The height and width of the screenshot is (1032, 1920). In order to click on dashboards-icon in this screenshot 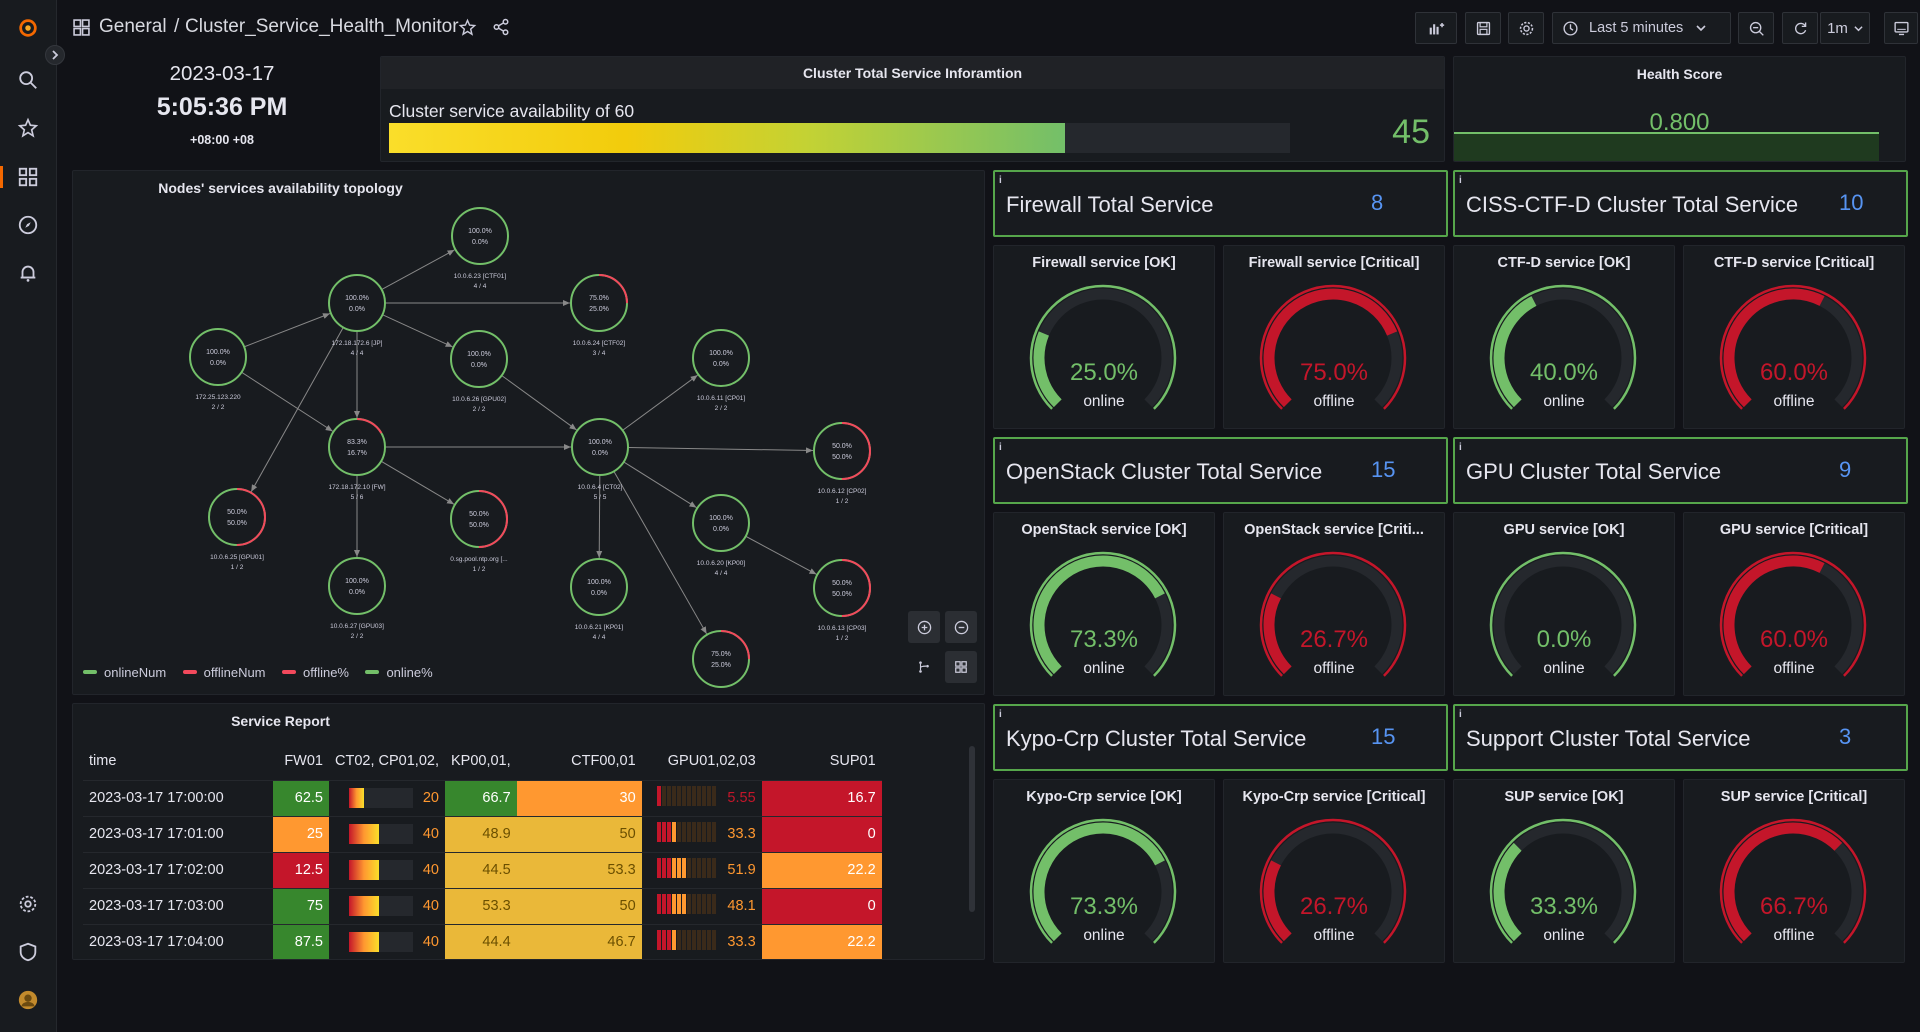, I will do `click(28, 177)`.